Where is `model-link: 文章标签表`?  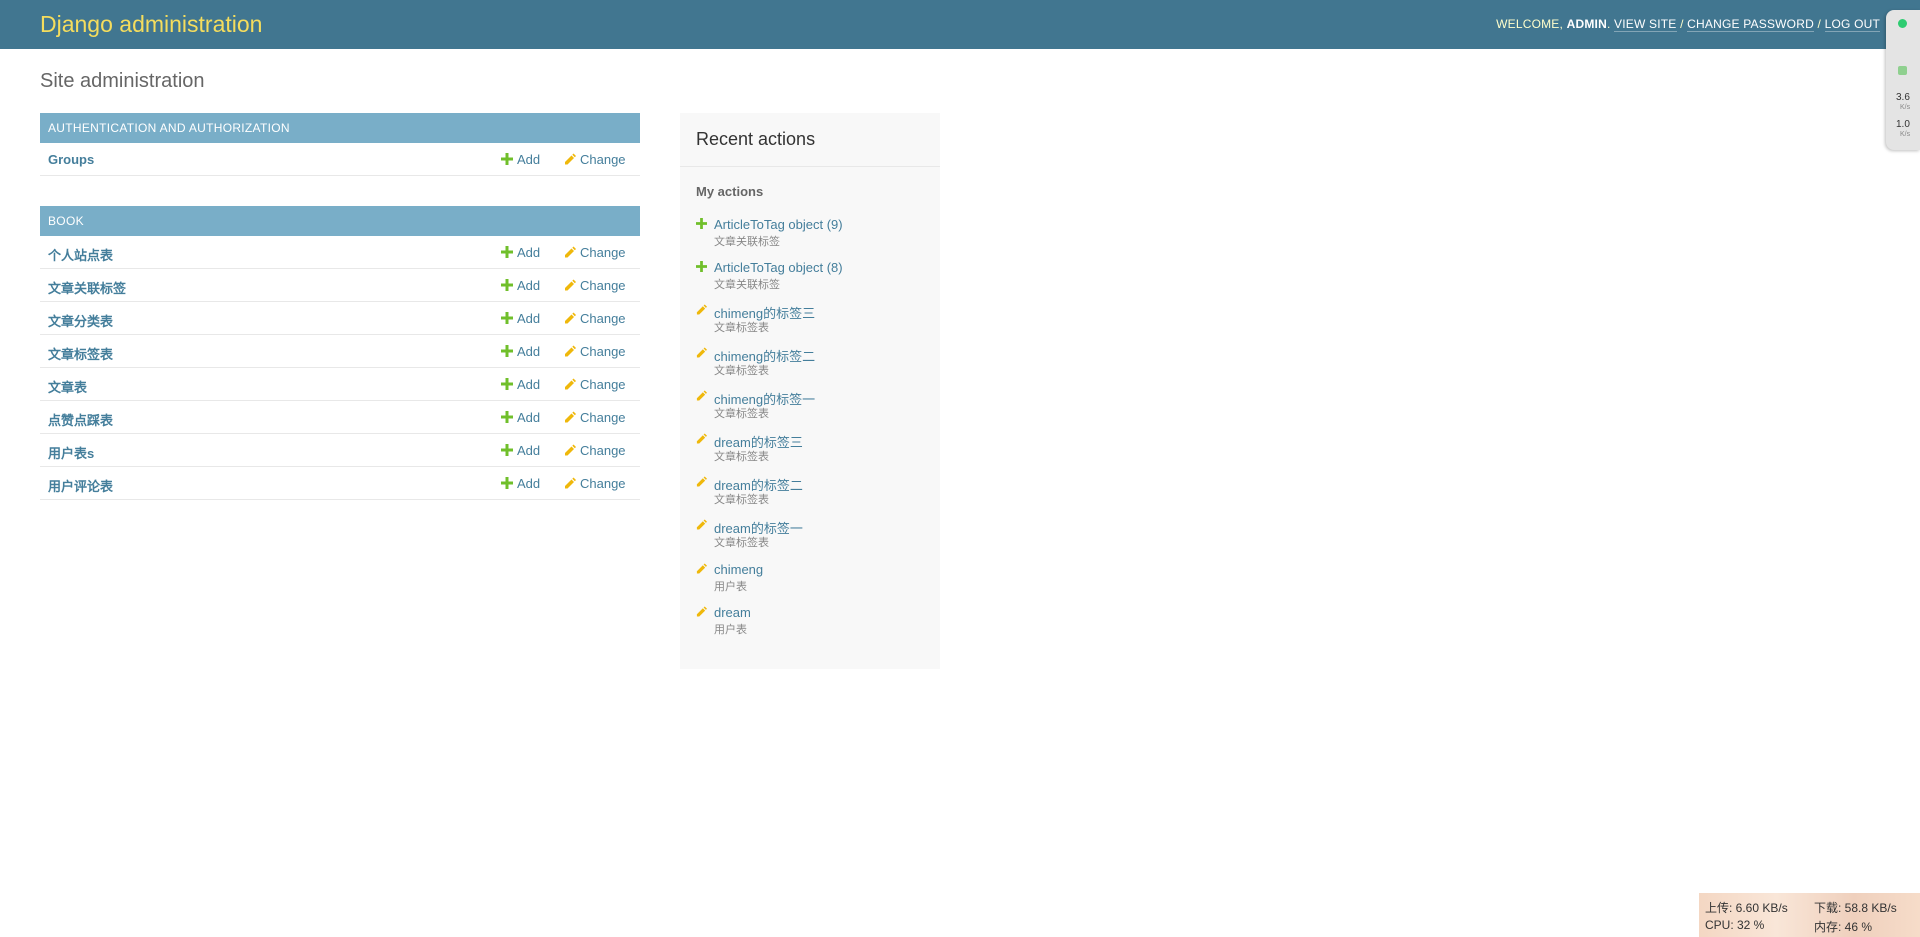 model-link: 文章标签表 is located at coordinates (80, 353).